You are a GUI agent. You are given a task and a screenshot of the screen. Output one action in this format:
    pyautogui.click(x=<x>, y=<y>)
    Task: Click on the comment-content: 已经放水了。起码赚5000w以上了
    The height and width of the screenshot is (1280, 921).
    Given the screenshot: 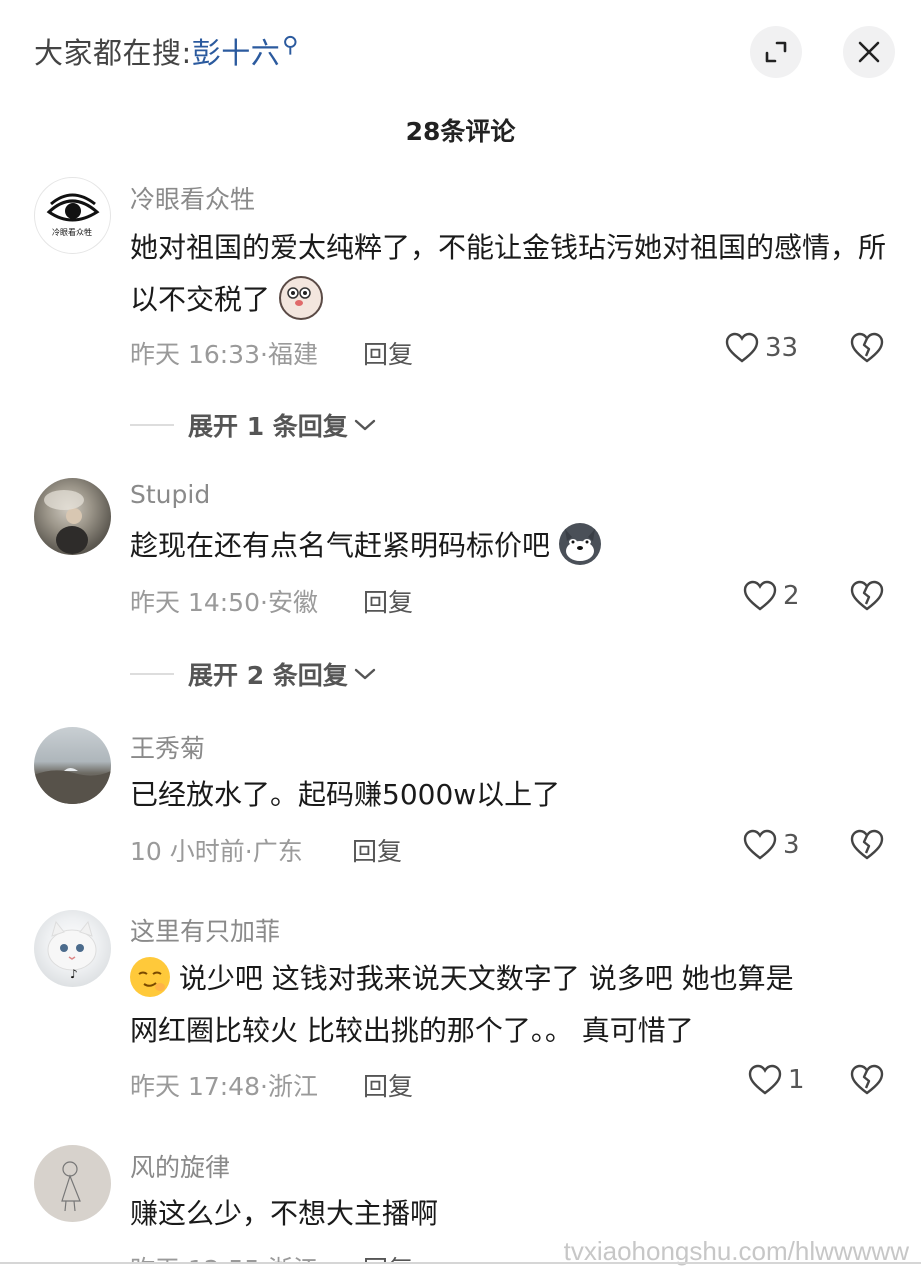 What is the action you would take?
    pyautogui.click(x=345, y=794)
    